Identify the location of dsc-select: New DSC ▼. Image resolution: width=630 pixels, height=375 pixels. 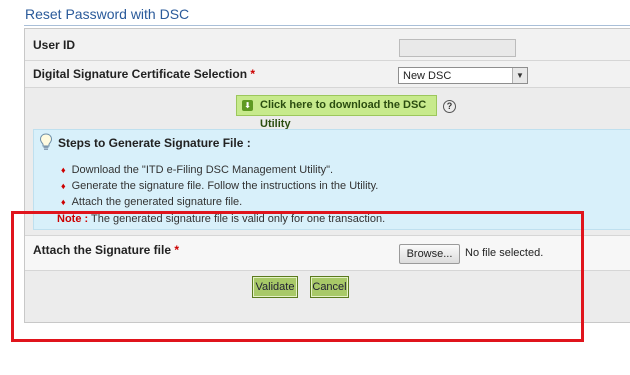
(463, 75).